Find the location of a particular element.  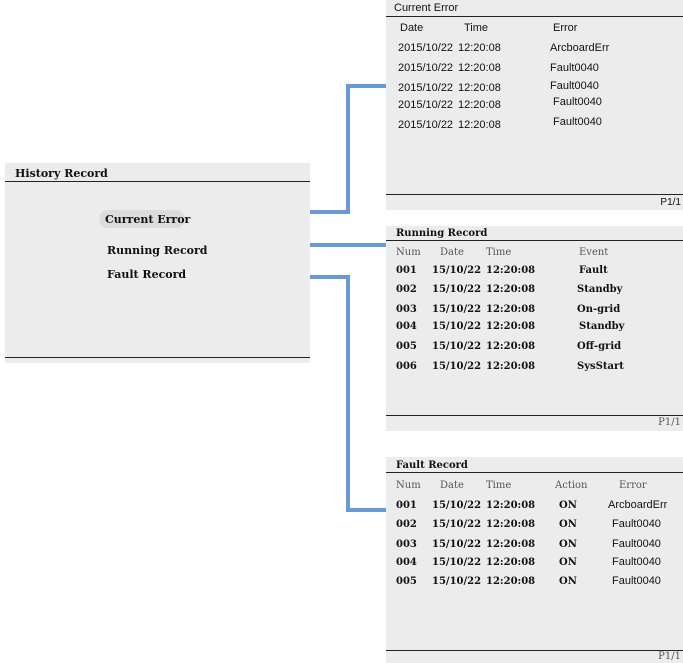

fault-record-bottom-divider is located at coordinates (534, 650).